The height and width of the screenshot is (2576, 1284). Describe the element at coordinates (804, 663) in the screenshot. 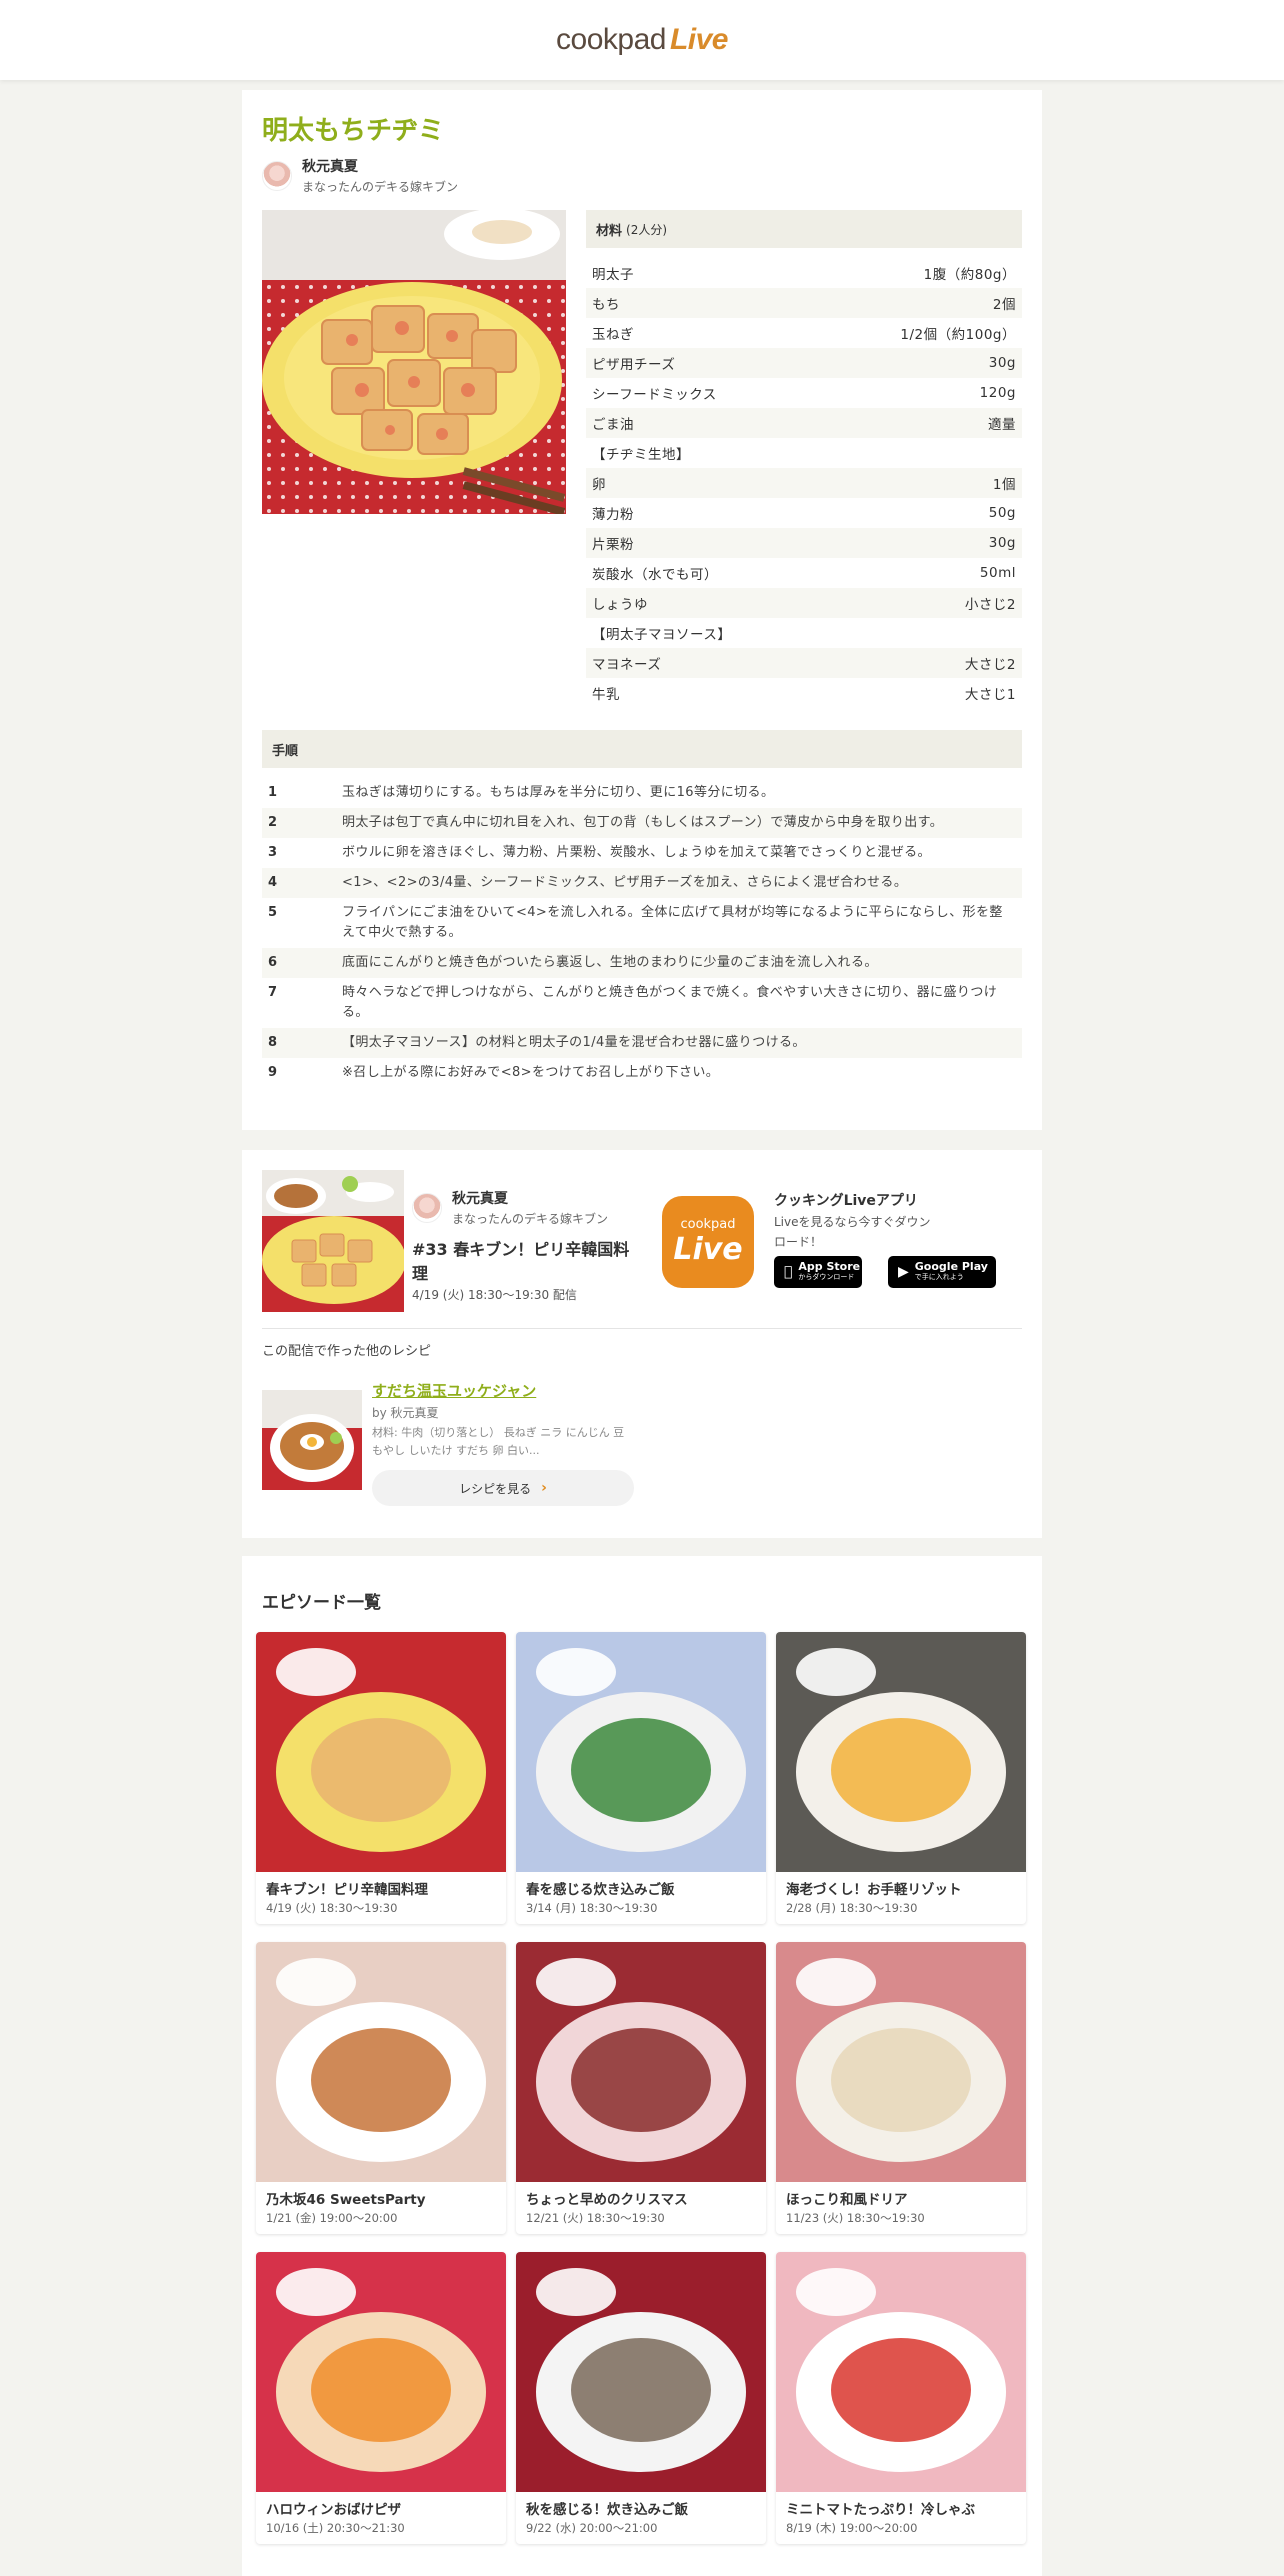

I see `ingredient-row: マヨネーズ 大さじ2` at that location.